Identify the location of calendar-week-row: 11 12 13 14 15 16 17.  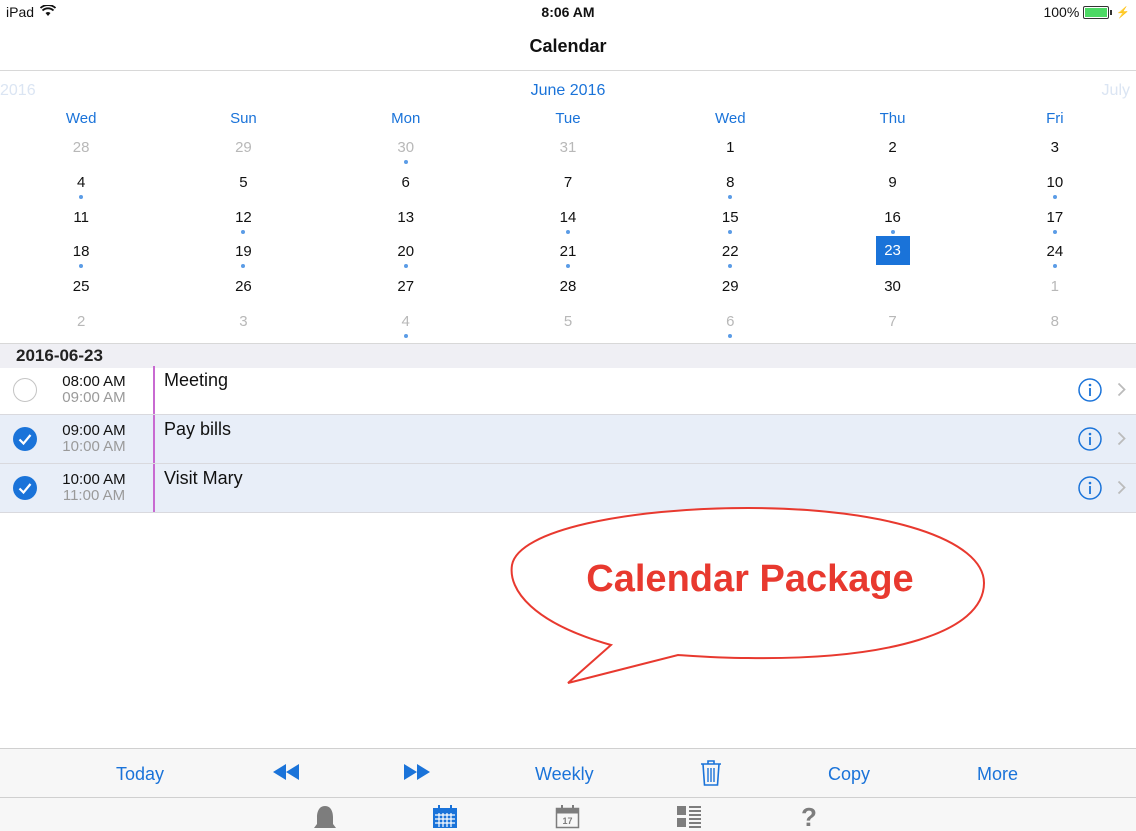
(568, 221).